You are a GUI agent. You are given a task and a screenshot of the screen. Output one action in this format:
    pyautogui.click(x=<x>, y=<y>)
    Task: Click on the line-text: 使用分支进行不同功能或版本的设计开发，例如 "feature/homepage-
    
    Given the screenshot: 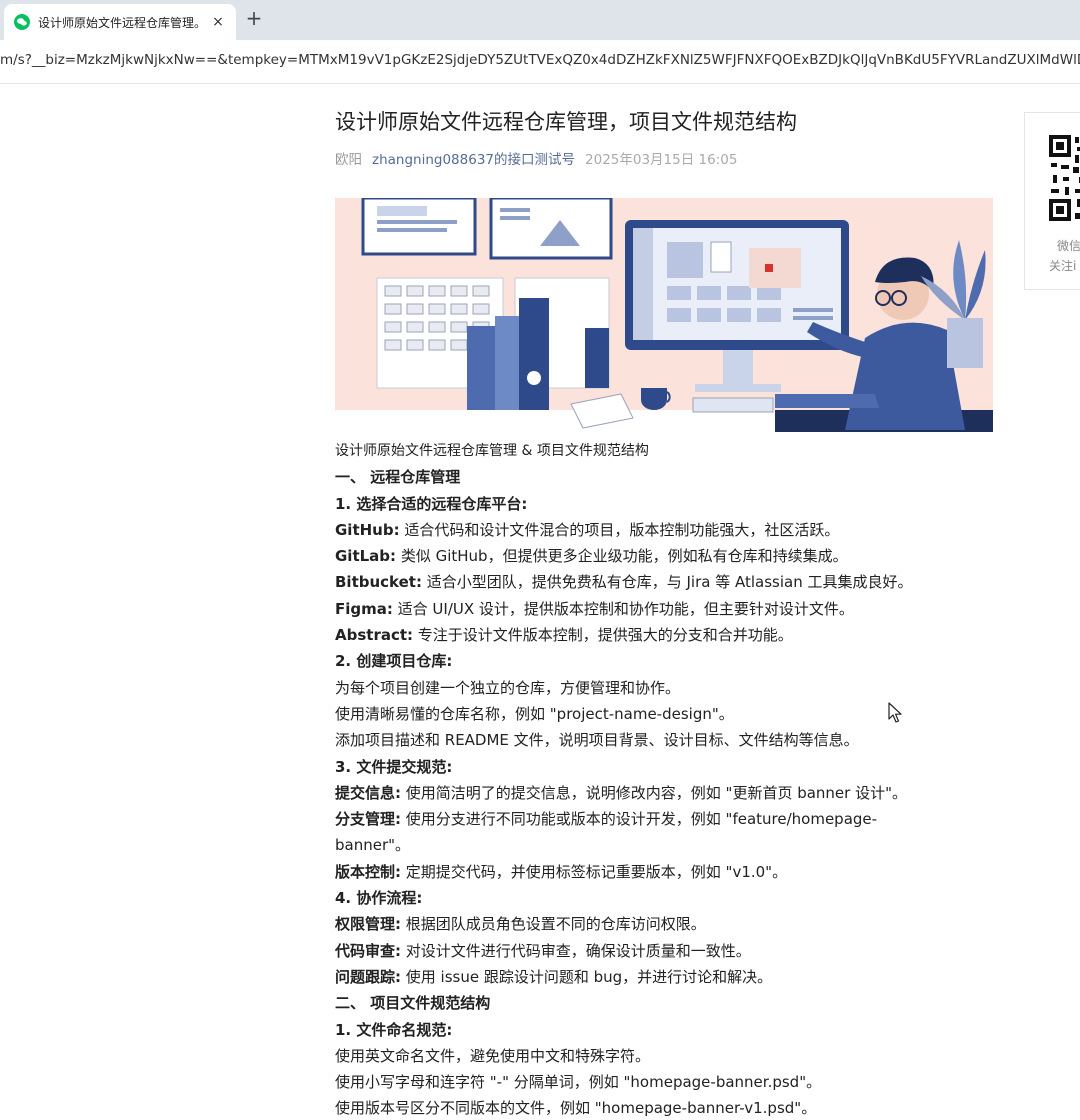 What is the action you would take?
    pyautogui.click(x=639, y=819)
    